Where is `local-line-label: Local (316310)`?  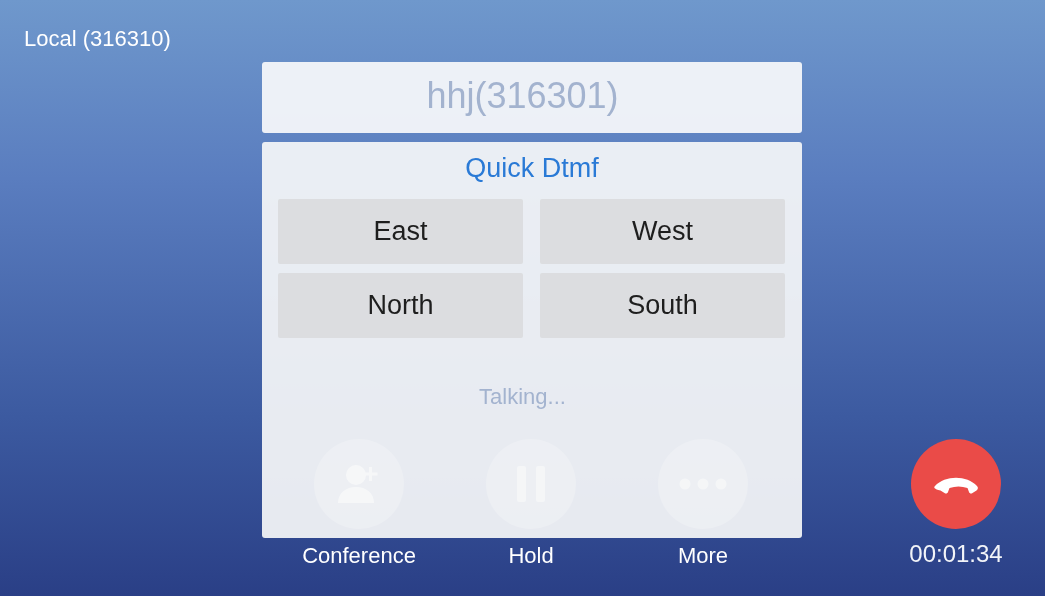
local-line-label: Local (316310) is located at coordinates (97, 38).